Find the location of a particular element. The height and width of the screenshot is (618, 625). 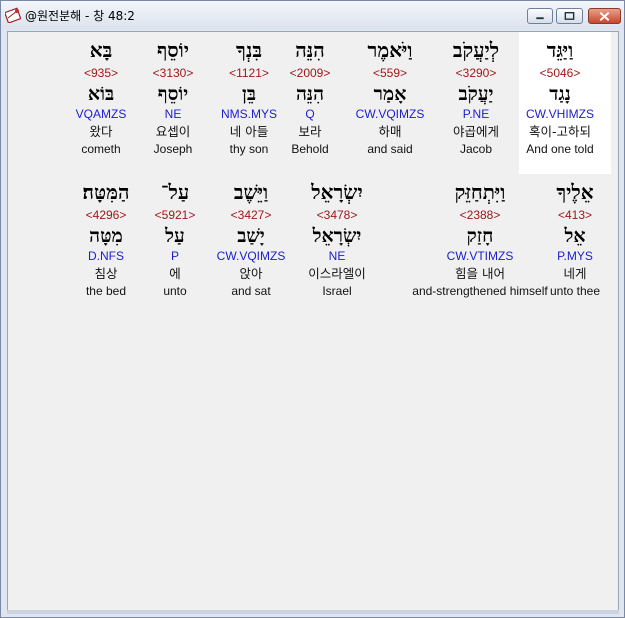

morphology-code: P.NE is located at coordinates (476, 114).